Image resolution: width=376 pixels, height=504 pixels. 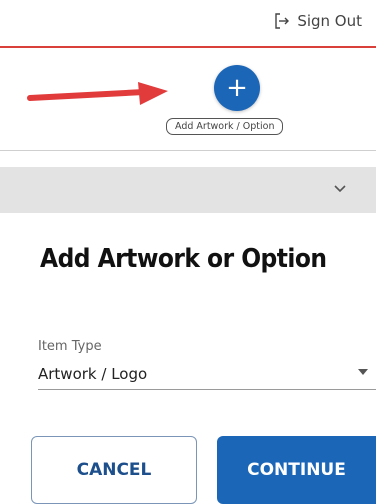 What do you see at coordinates (296, 470) in the screenshot?
I see `continue-button: CONTINUE` at bounding box center [296, 470].